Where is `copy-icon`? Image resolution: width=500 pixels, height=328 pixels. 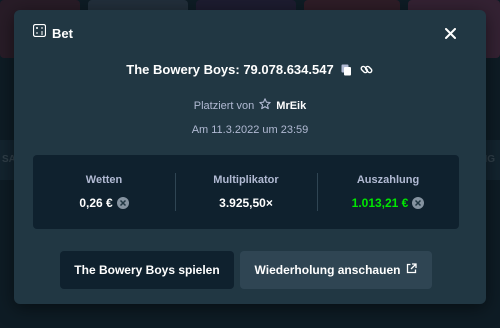 copy-icon is located at coordinates (346, 69).